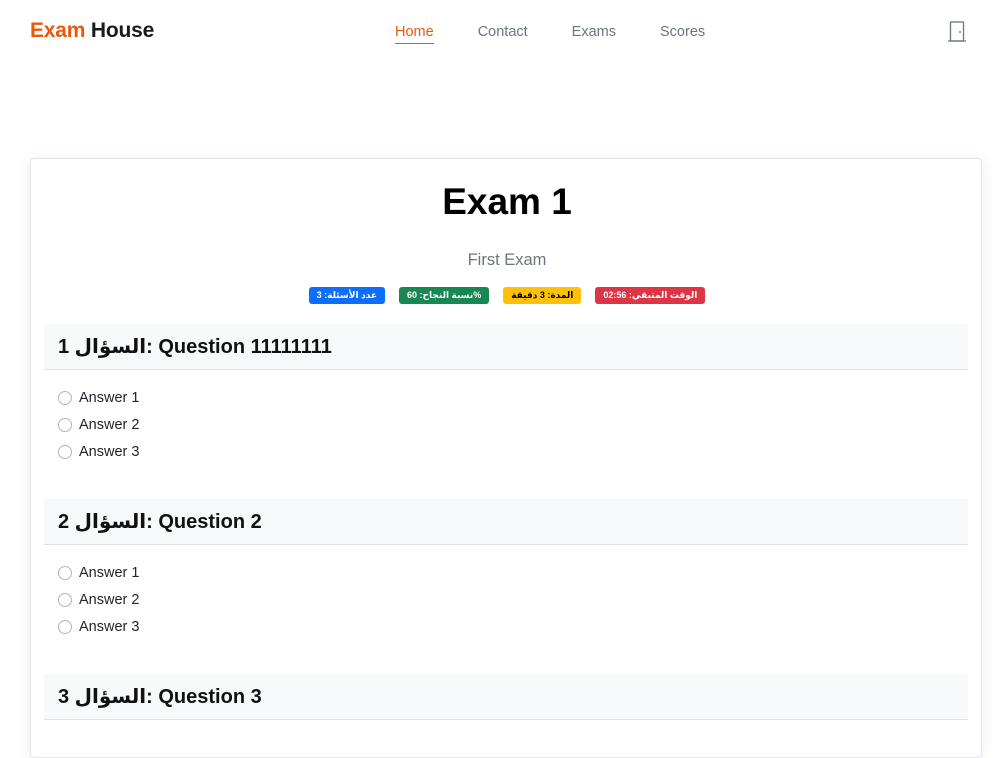  Describe the element at coordinates (58, 30) in the screenshot. I see `brand-part1: Exam` at that location.